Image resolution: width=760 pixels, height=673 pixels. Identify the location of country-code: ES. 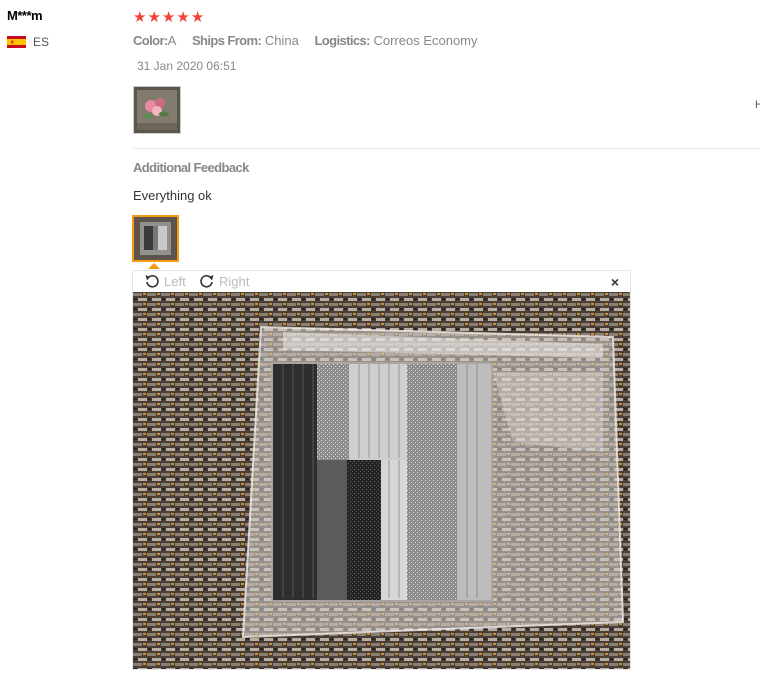
(41, 42).